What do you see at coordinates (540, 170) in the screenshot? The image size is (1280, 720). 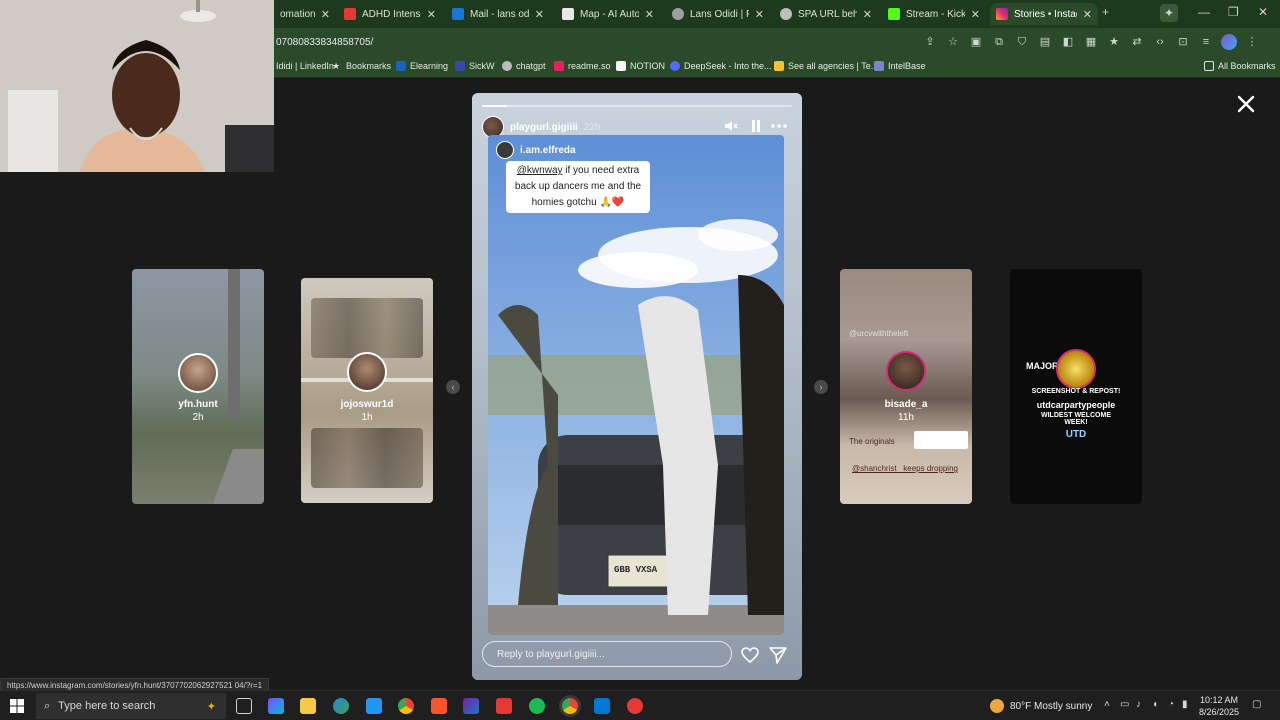 I see `caption-mention: @kwnway` at bounding box center [540, 170].